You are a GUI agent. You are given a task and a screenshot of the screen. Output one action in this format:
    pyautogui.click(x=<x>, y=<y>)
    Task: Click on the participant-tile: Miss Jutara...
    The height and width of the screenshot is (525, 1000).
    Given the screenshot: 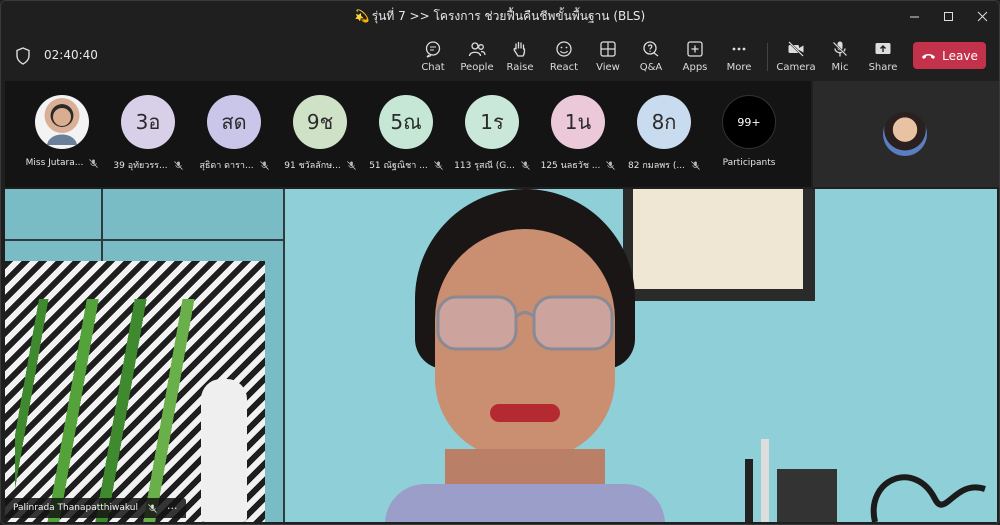 What is the action you would take?
    pyautogui.click(x=62, y=131)
    